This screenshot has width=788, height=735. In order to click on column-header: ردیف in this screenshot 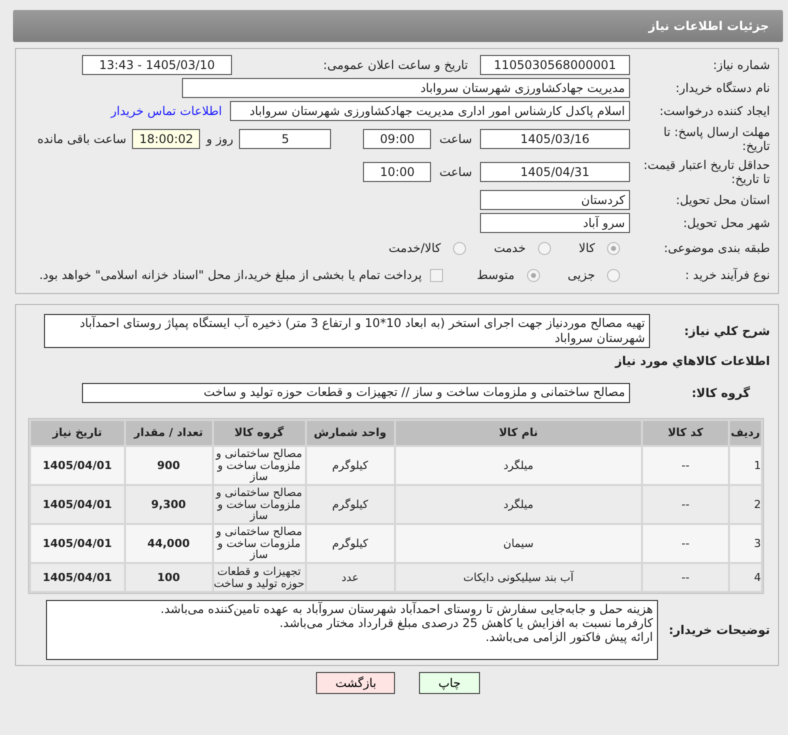, I will do `click(745, 433)`.